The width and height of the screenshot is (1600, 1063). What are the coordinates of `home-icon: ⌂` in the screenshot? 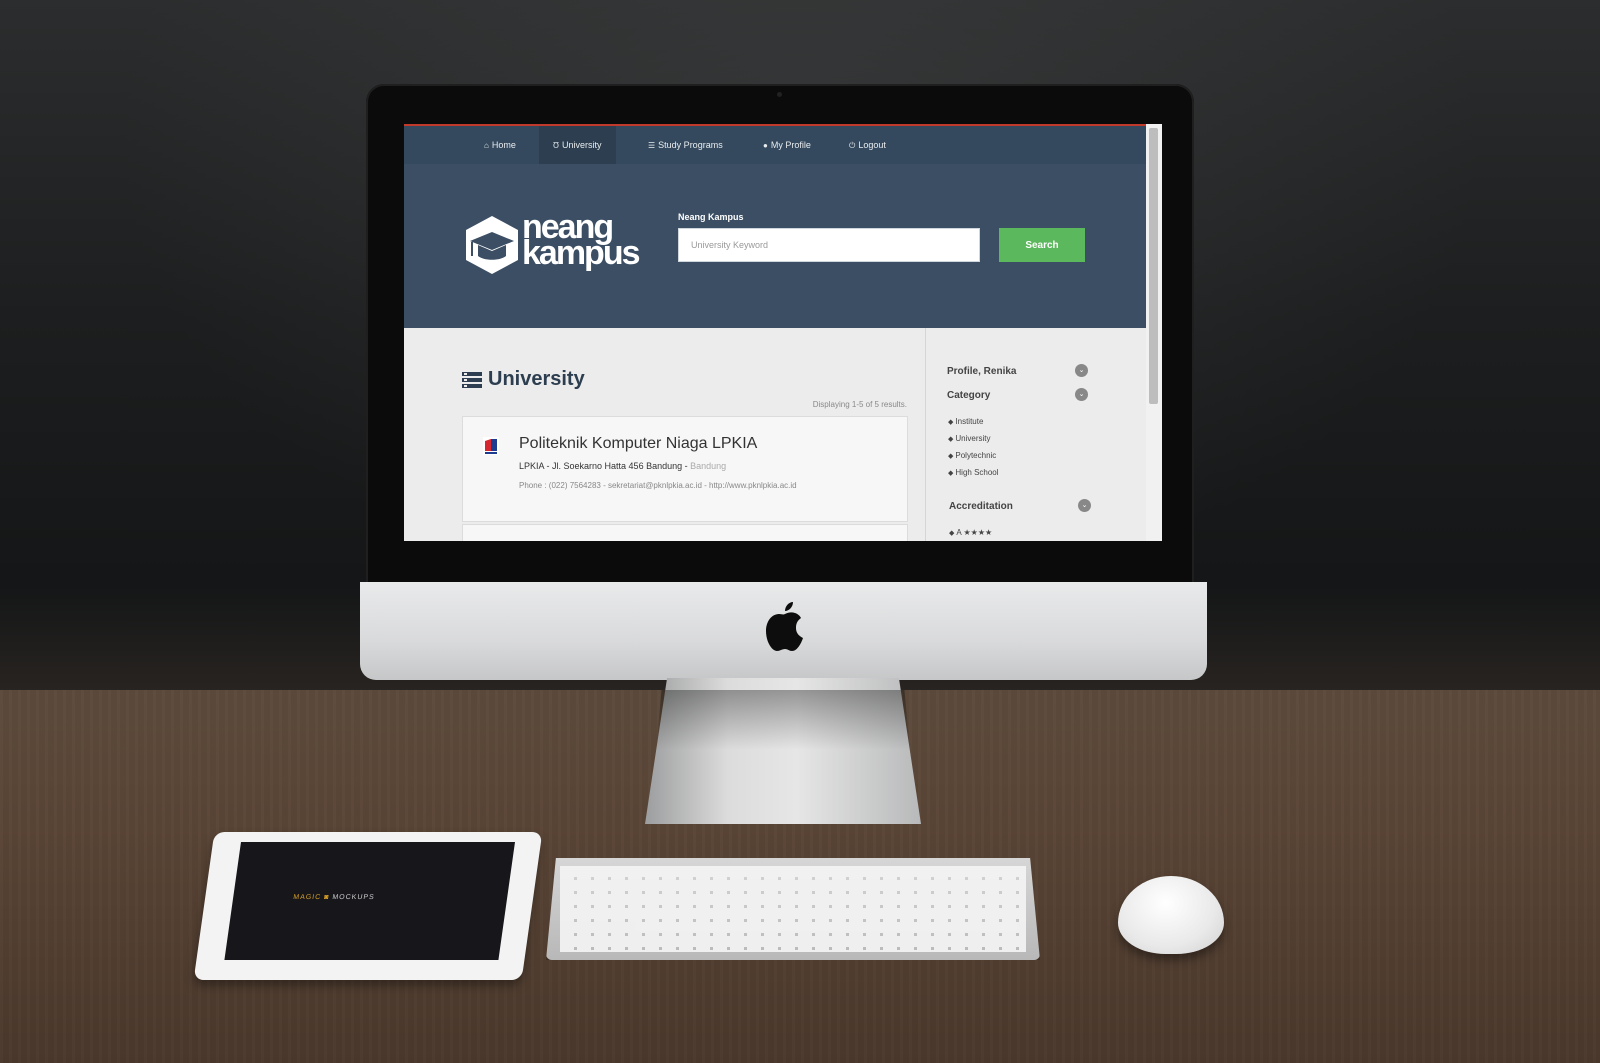 It's located at (486, 145).